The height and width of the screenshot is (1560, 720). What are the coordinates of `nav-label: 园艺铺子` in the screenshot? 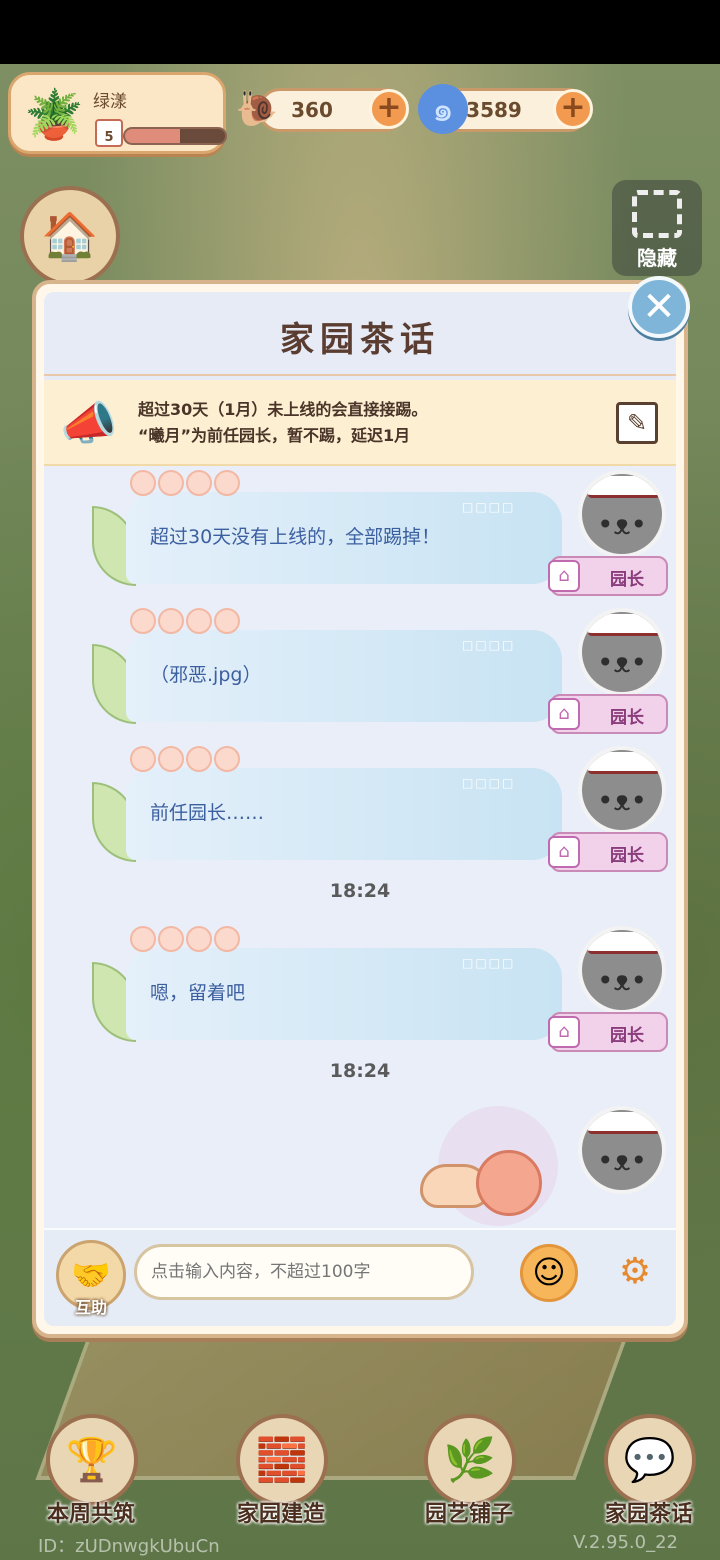 It's located at (468, 1514).